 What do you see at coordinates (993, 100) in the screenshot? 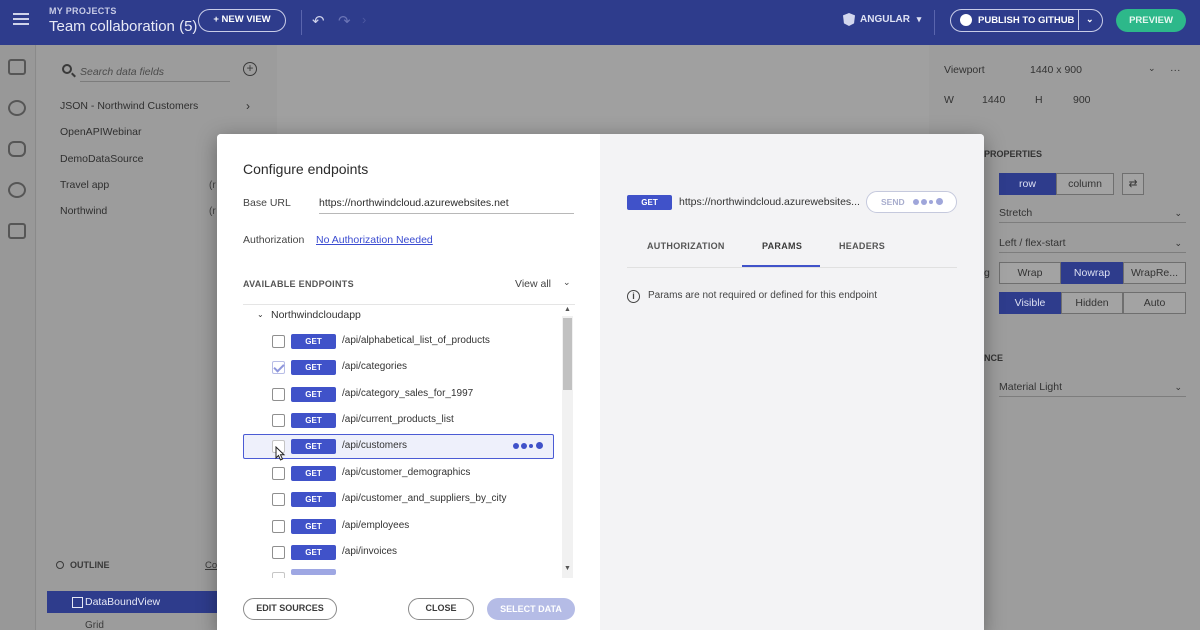
I see `width-input: 1440` at bounding box center [993, 100].